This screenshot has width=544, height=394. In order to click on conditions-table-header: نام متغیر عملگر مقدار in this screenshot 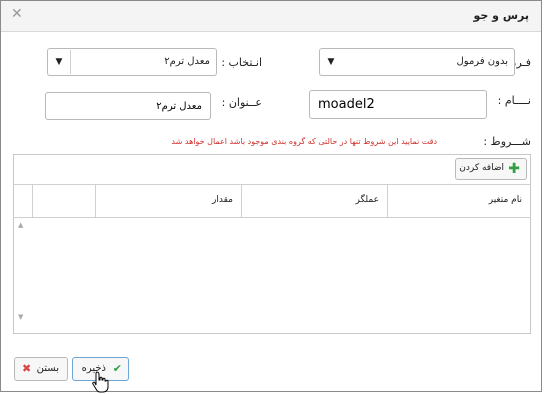, I will do `click(272, 201)`.